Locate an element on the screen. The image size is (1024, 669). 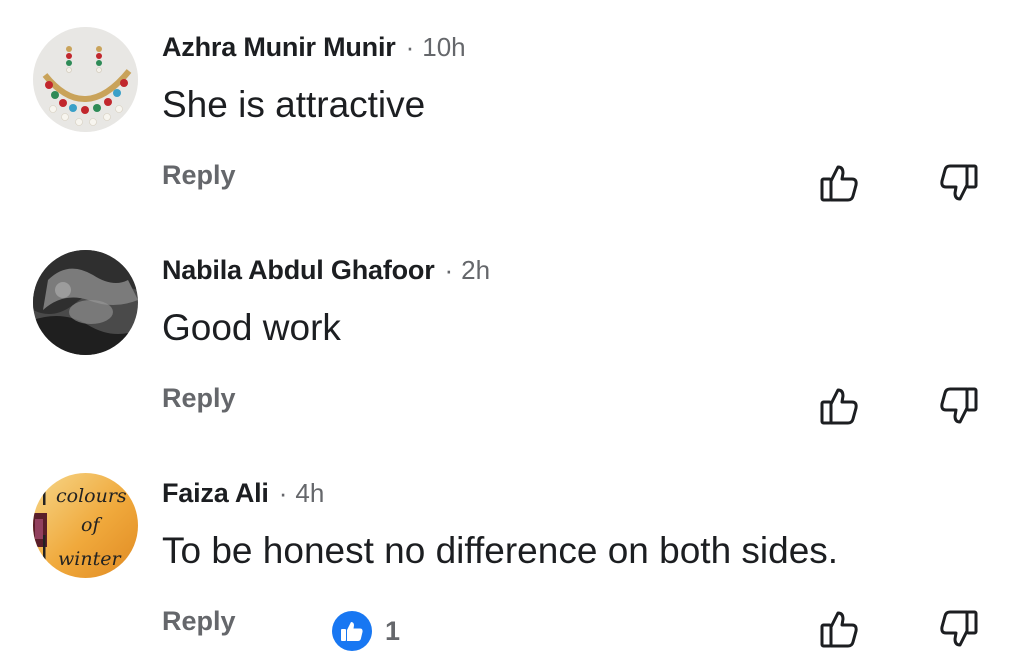
grayscale-photo-avatar-icon is located at coordinates (85, 302).